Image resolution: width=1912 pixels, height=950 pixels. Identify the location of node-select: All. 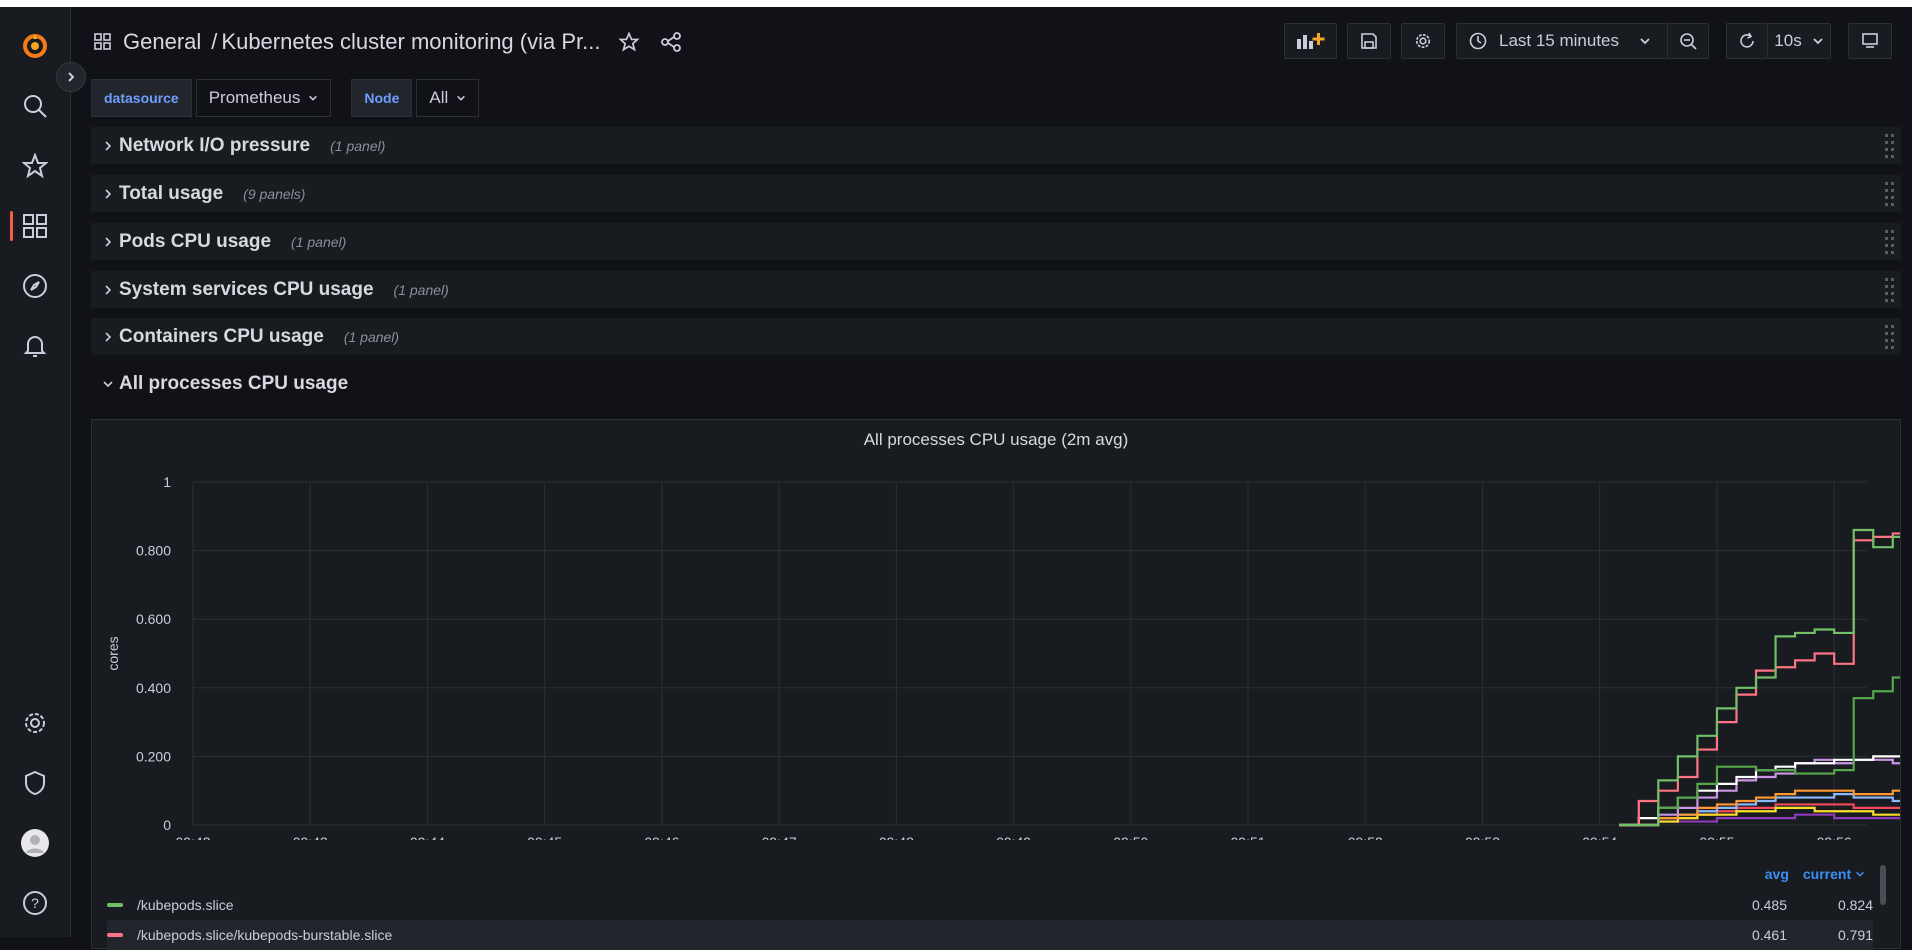
(448, 98).